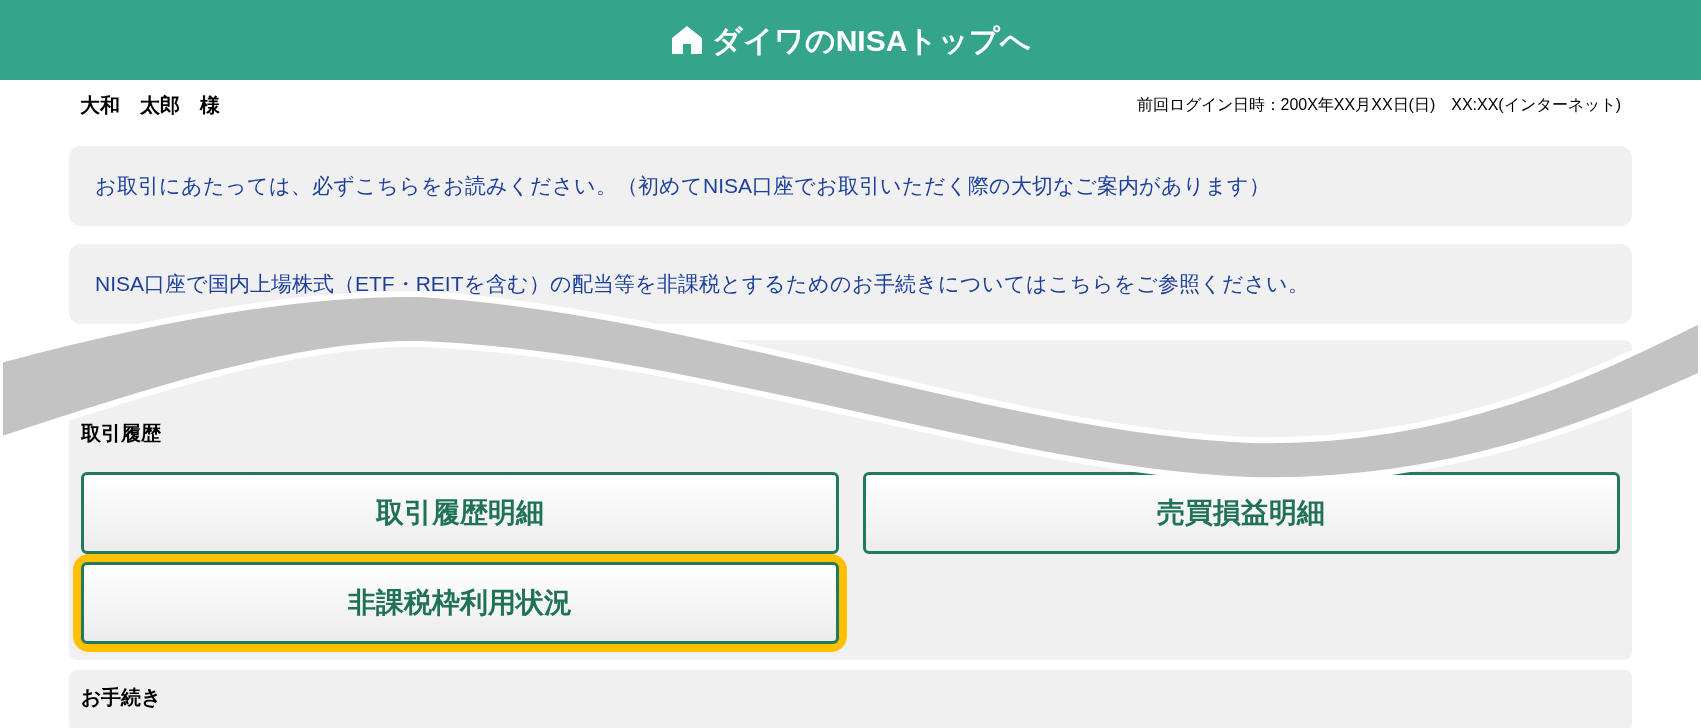  I want to click on menu-button: 非課税枠利用状況, so click(460, 603).